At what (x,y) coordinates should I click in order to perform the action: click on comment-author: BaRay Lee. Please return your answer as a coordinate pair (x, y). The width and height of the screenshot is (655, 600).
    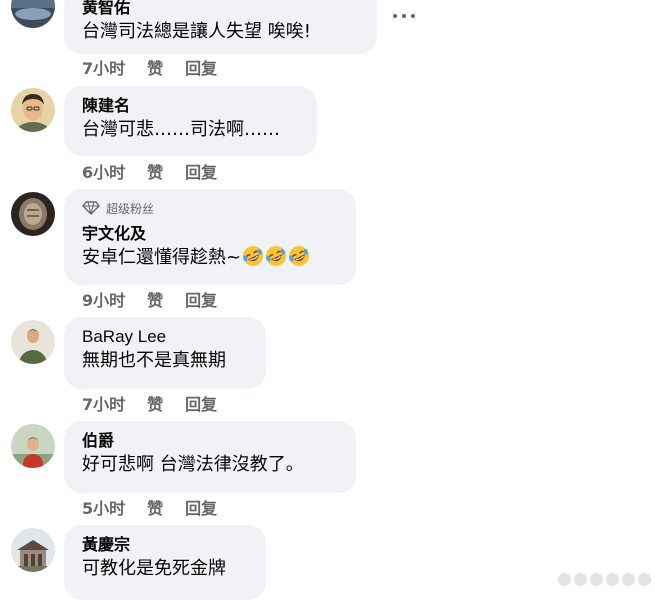
    Looking at the image, I should click on (166, 337).